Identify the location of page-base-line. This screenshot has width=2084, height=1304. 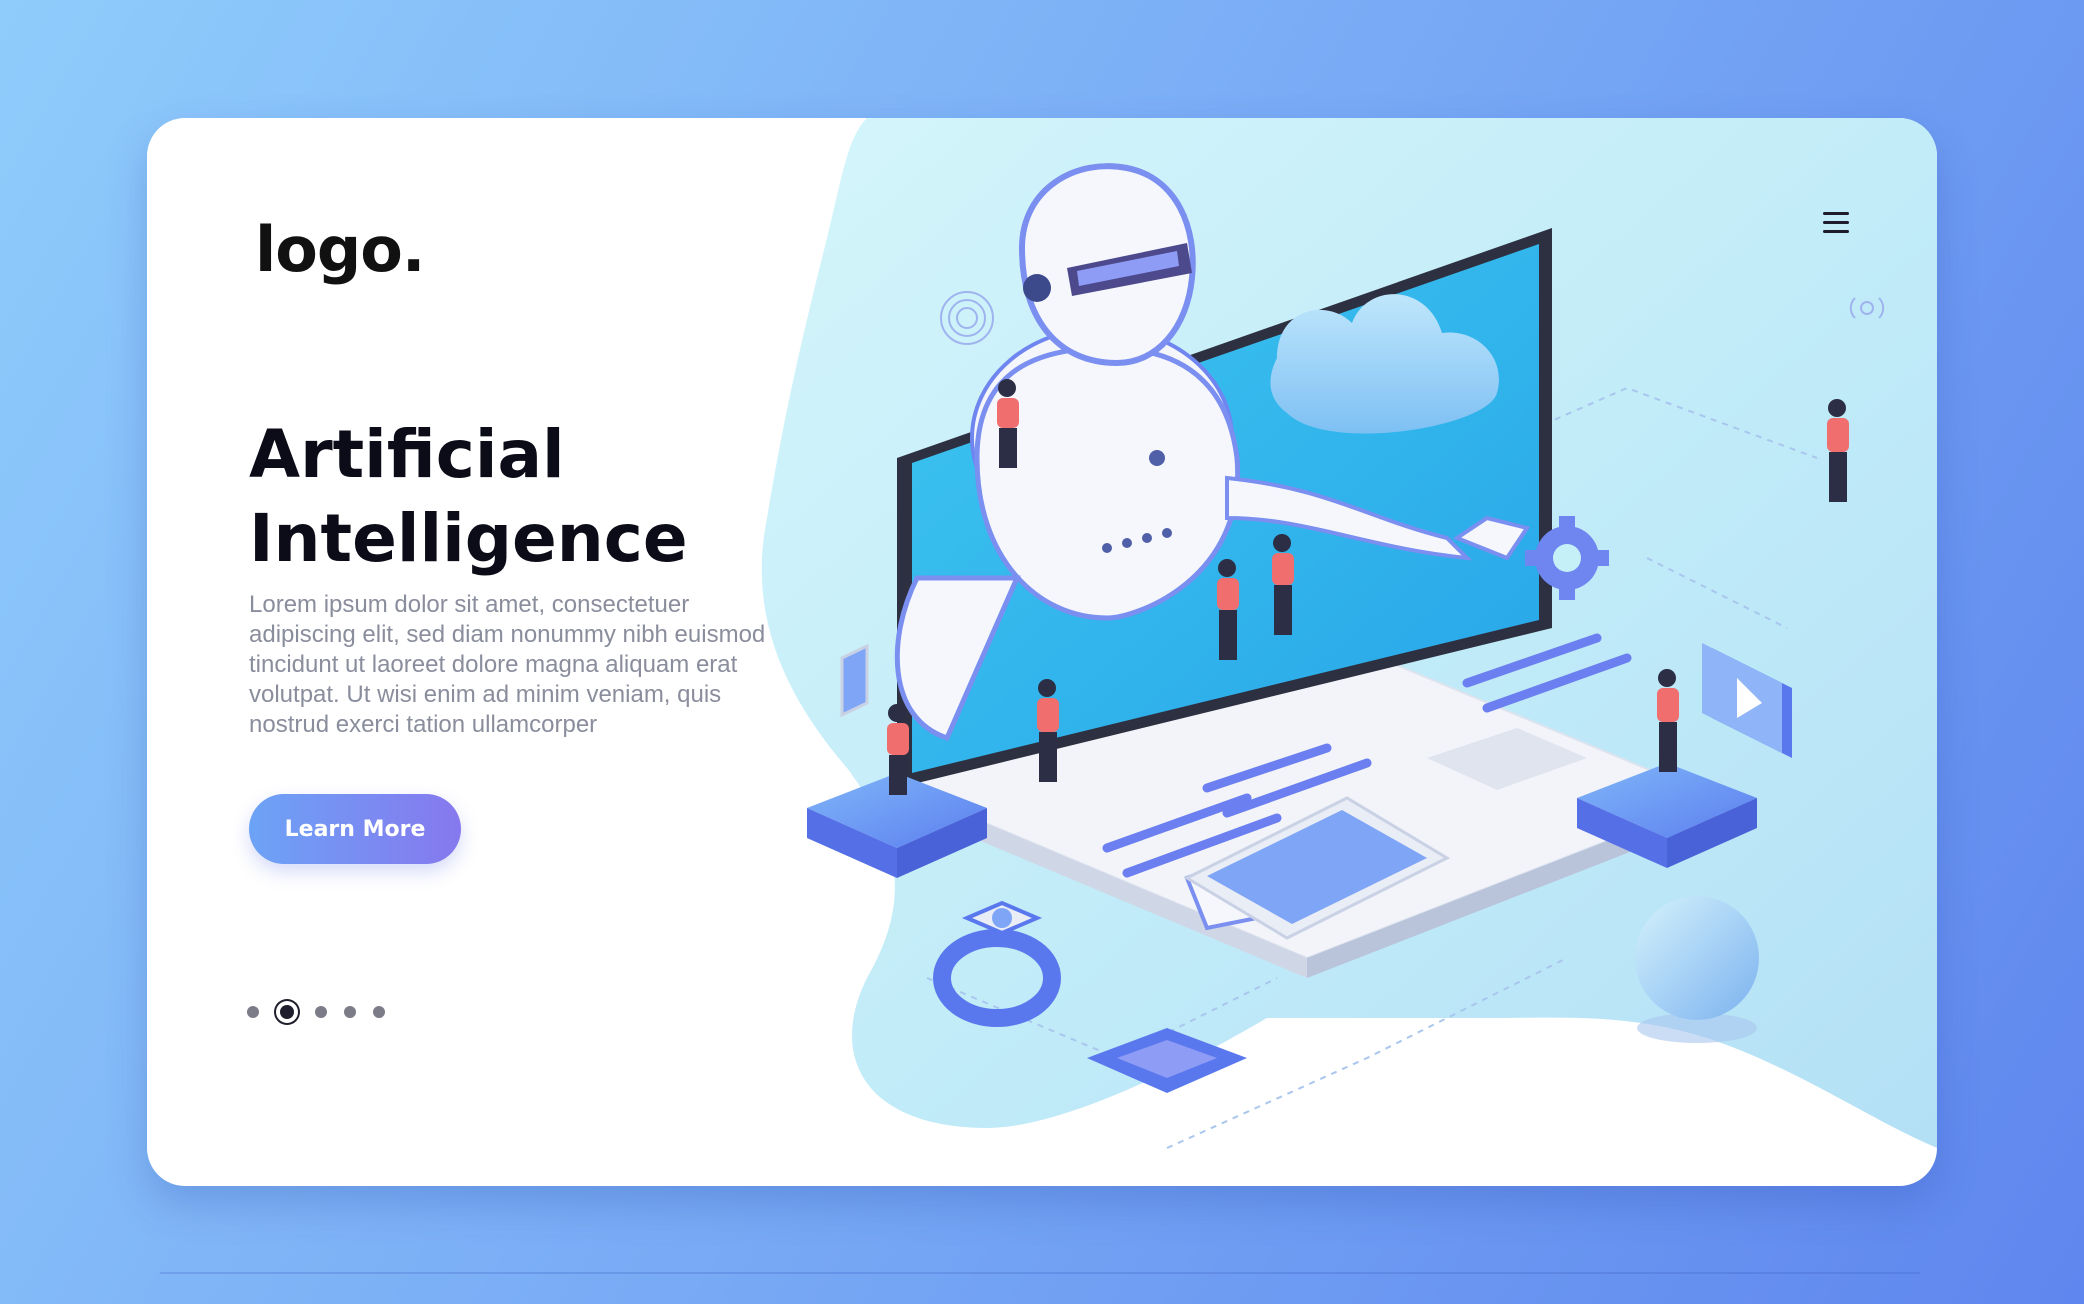
(1040, 1273).